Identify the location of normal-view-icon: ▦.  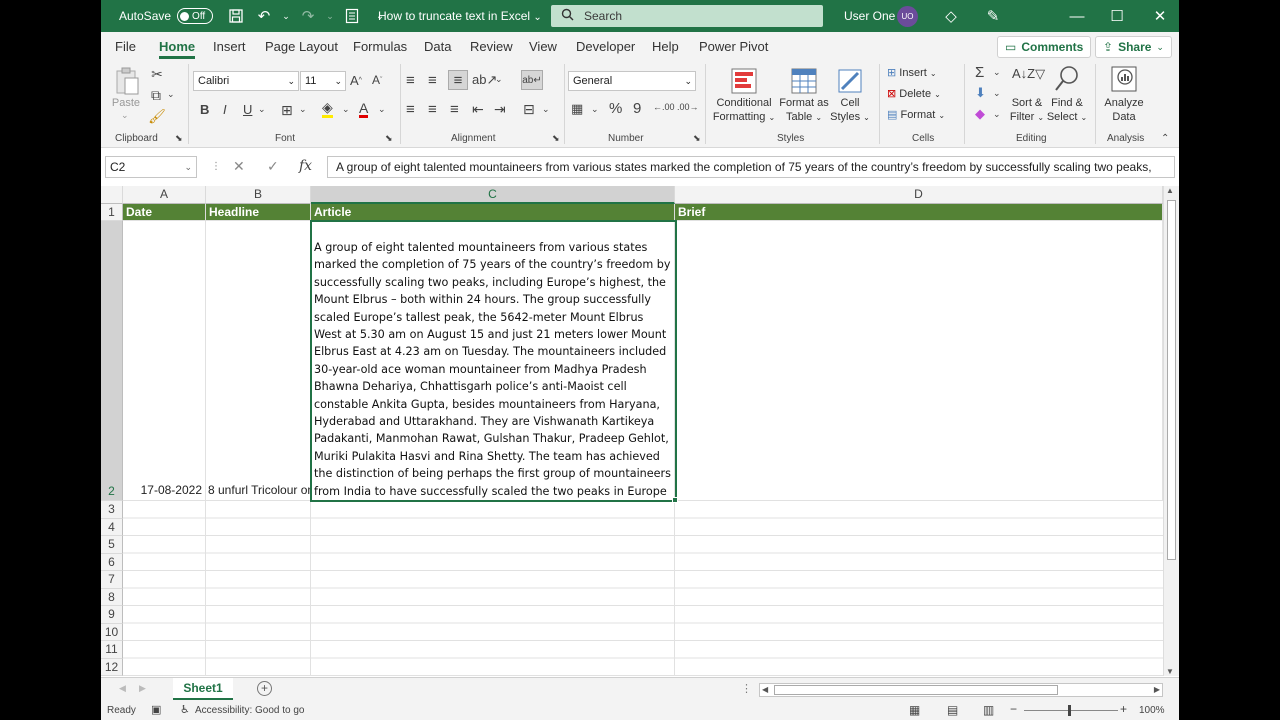
(914, 710).